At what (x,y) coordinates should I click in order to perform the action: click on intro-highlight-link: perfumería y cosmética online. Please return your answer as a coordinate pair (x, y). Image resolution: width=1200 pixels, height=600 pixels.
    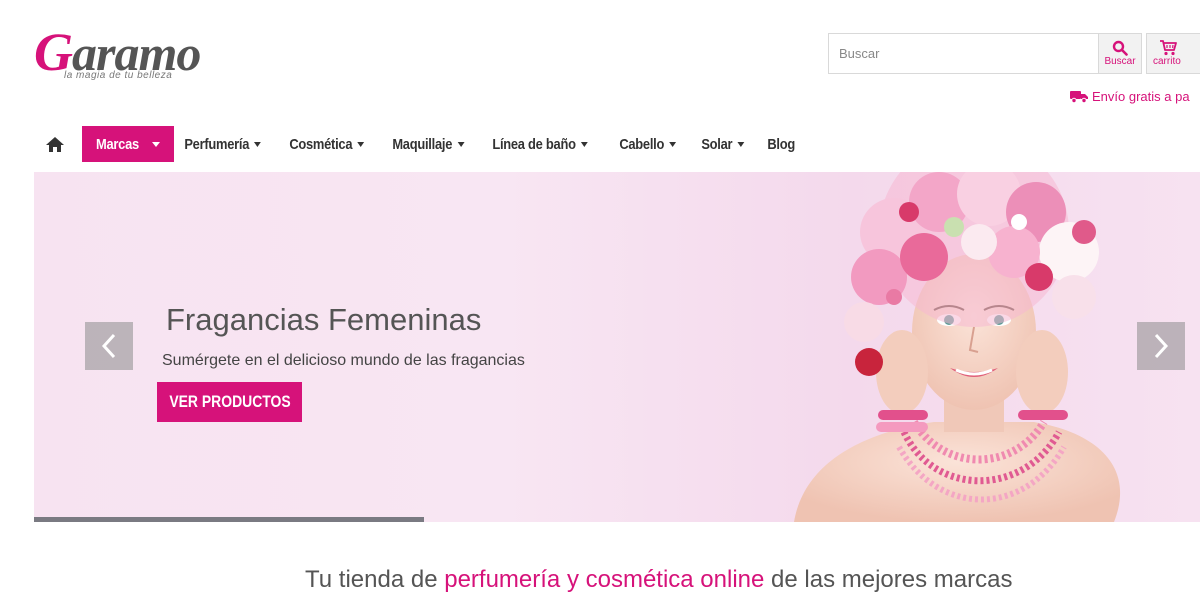
    Looking at the image, I should click on (604, 579).